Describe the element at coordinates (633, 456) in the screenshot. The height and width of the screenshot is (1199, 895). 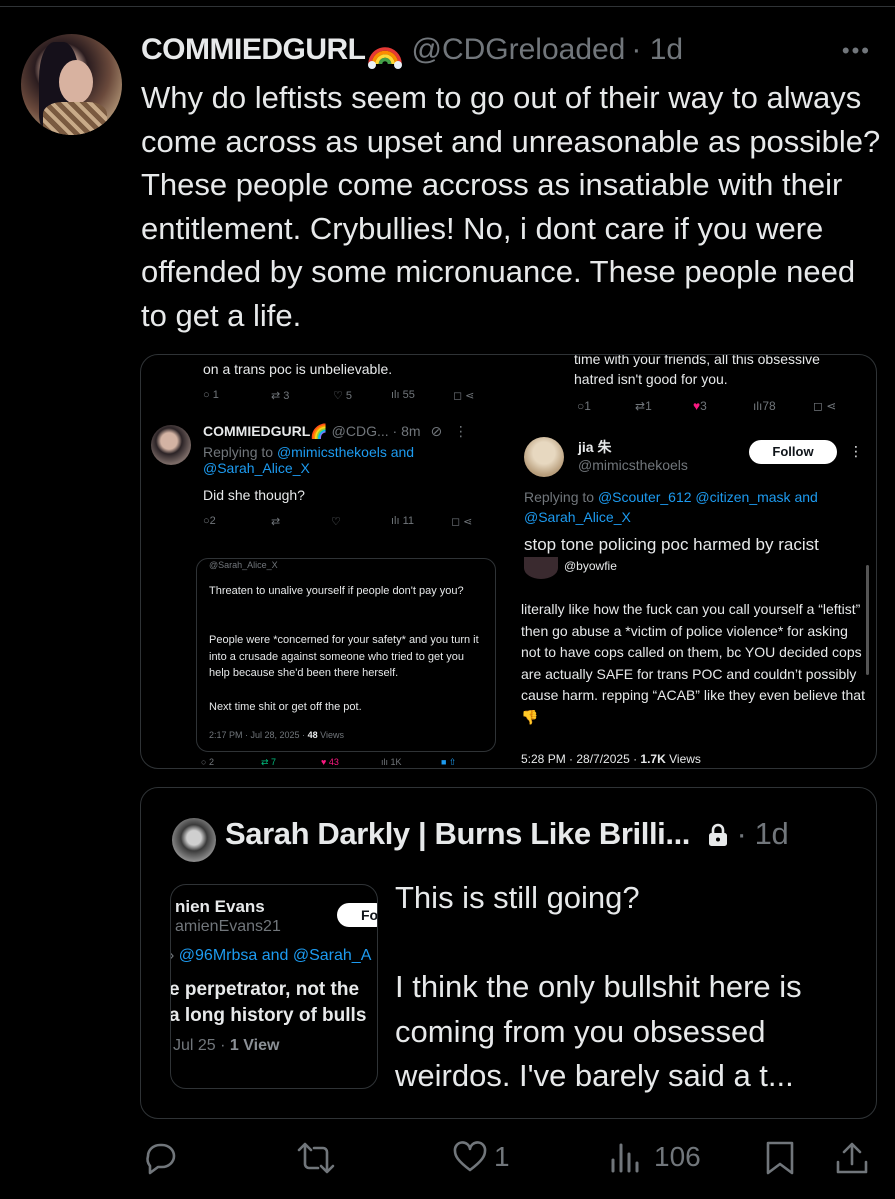
I see `right-reply-author: jia 朱 @mimicsthekoels` at that location.